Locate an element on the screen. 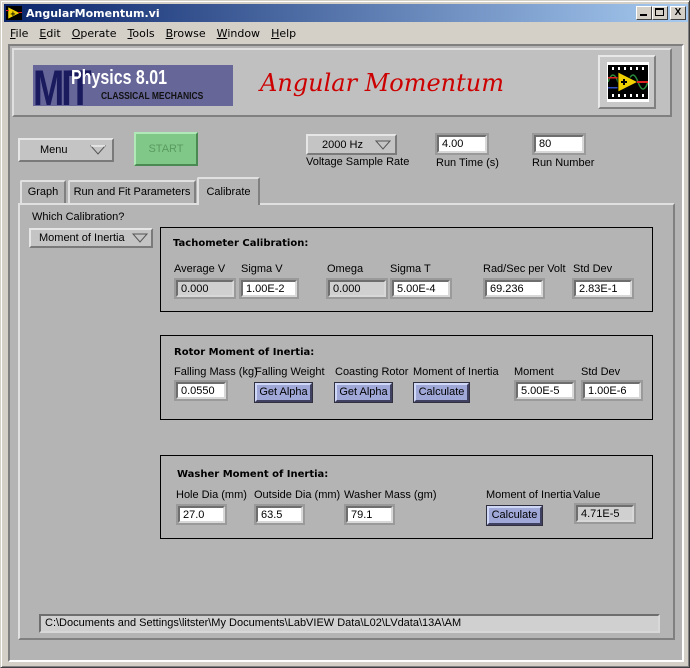 This screenshot has width=690, height=668. menu-browse: Browse is located at coordinates (185, 33).